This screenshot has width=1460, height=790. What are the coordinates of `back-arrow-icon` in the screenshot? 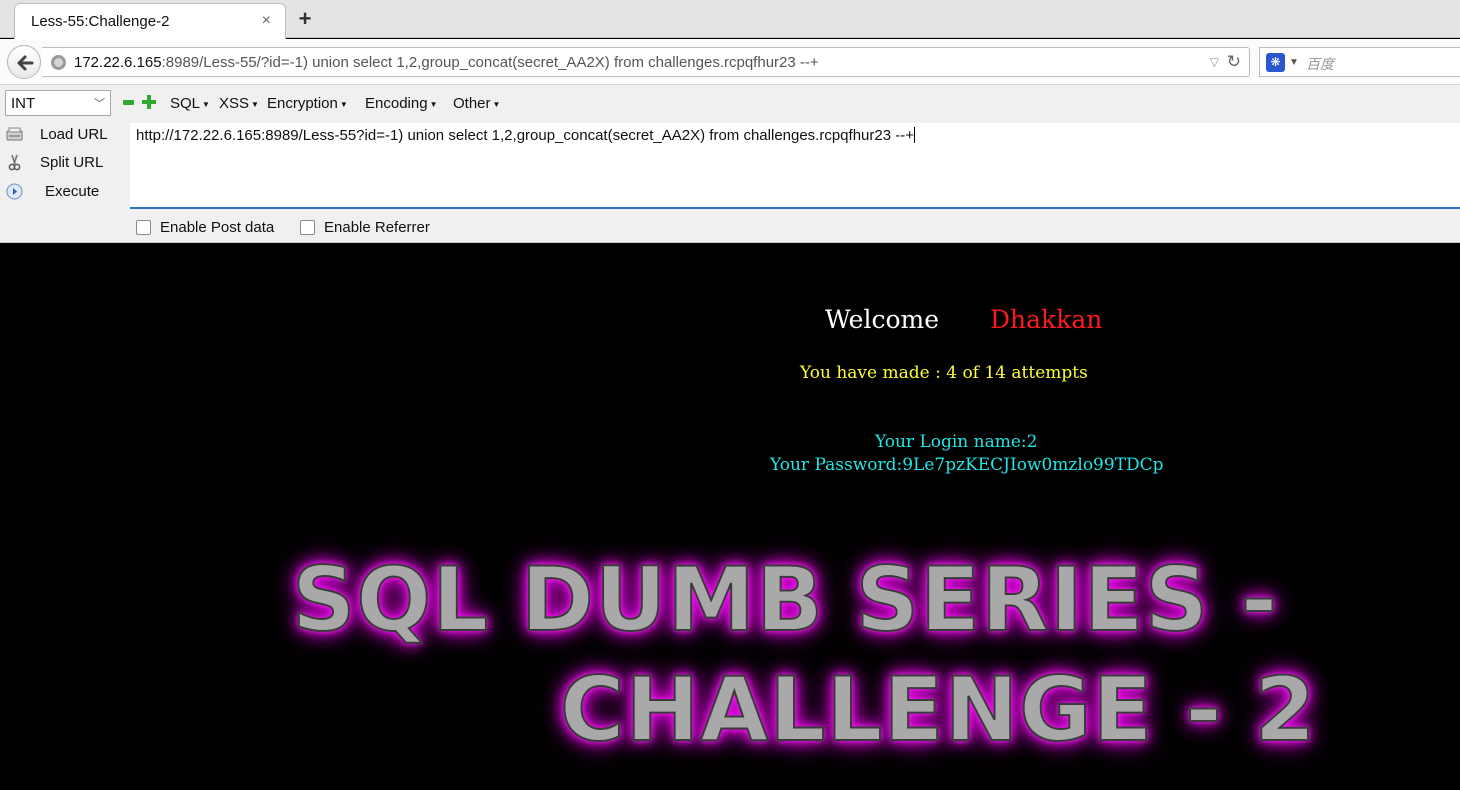 It's located at (25, 63).